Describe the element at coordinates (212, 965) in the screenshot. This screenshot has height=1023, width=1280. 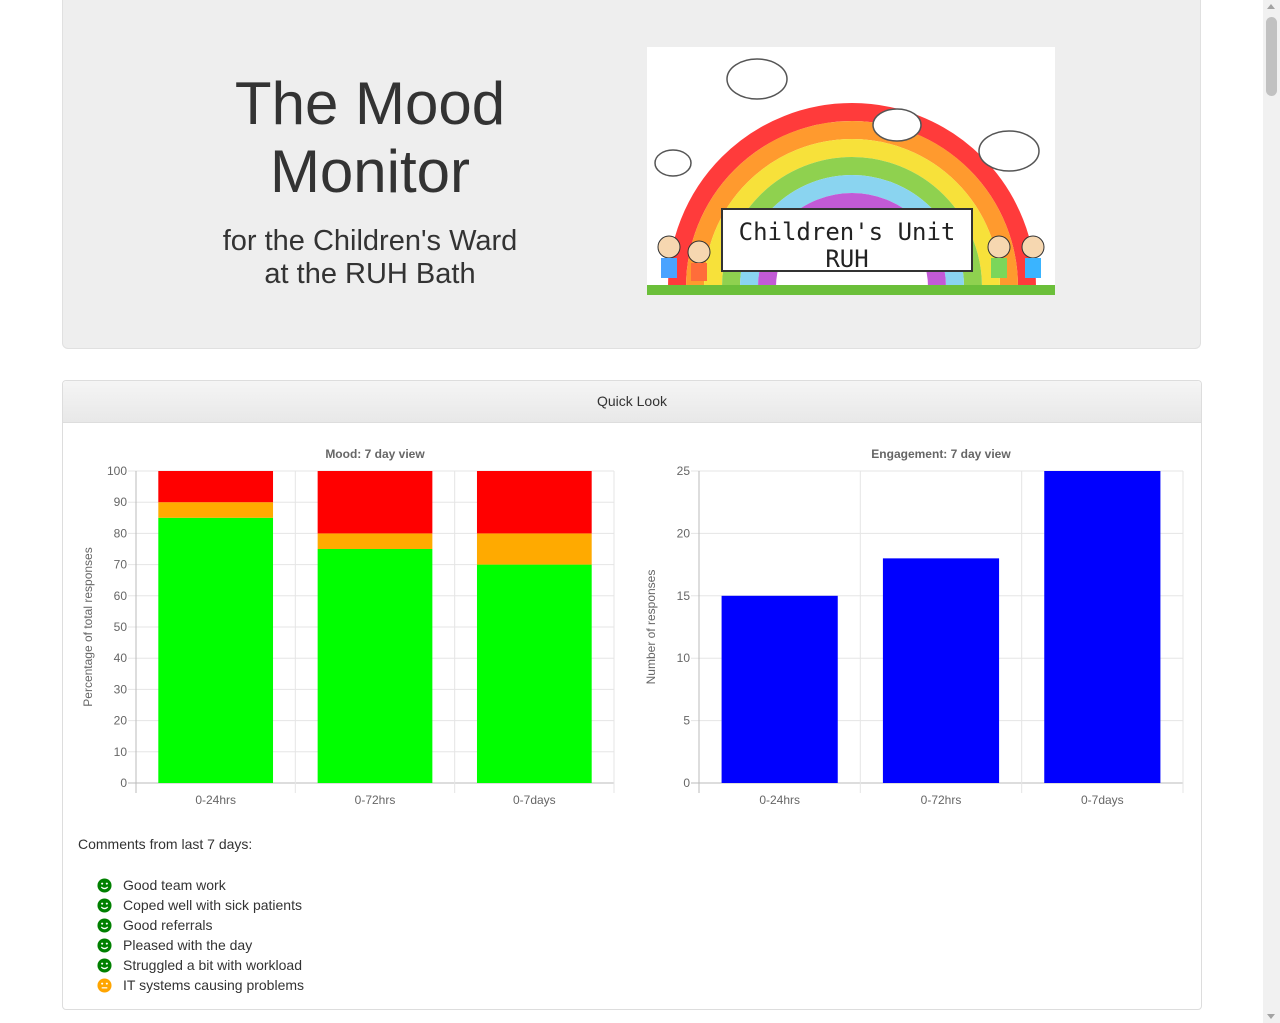
I see `comment-text: Struggled a bit with workload` at that location.